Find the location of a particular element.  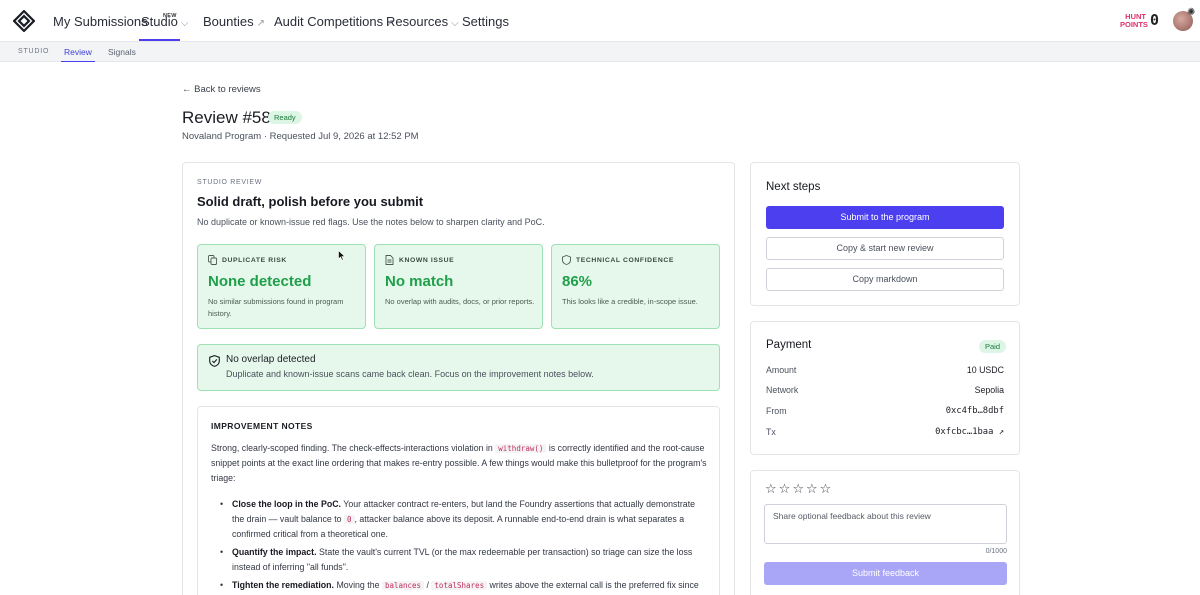

feedback-card: ☆☆☆☆☆ 0/1000 Submit feedback is located at coordinates (885, 532).